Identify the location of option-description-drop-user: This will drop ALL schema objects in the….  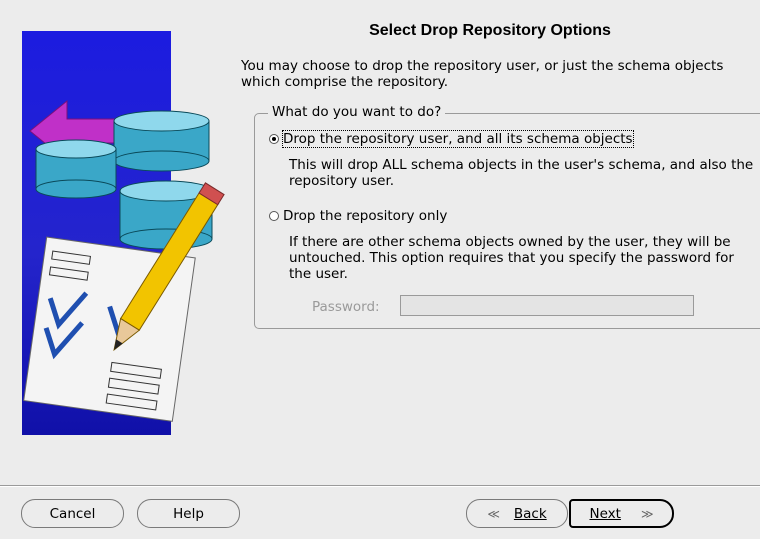
(521, 173).